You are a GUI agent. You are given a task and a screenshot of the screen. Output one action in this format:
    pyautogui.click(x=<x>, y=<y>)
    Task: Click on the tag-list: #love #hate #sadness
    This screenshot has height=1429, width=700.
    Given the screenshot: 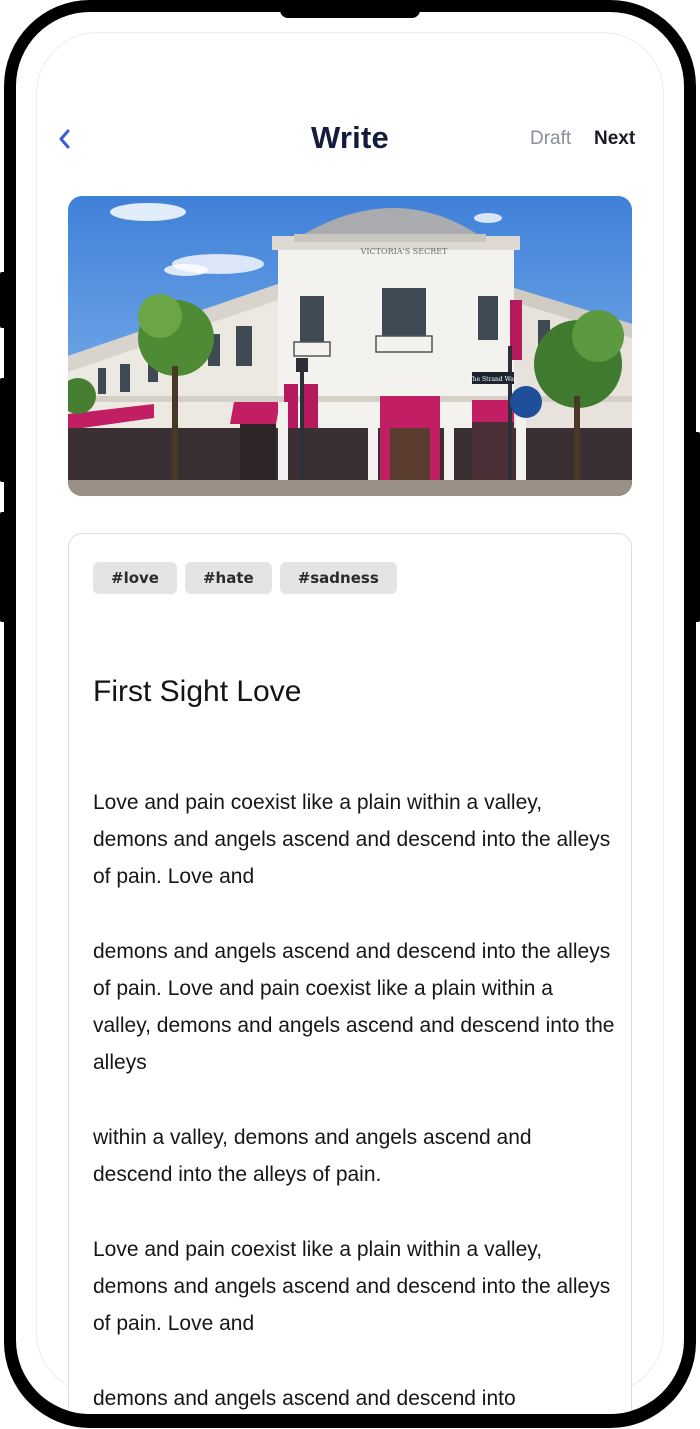 What is the action you would take?
    pyautogui.click(x=245, y=578)
    